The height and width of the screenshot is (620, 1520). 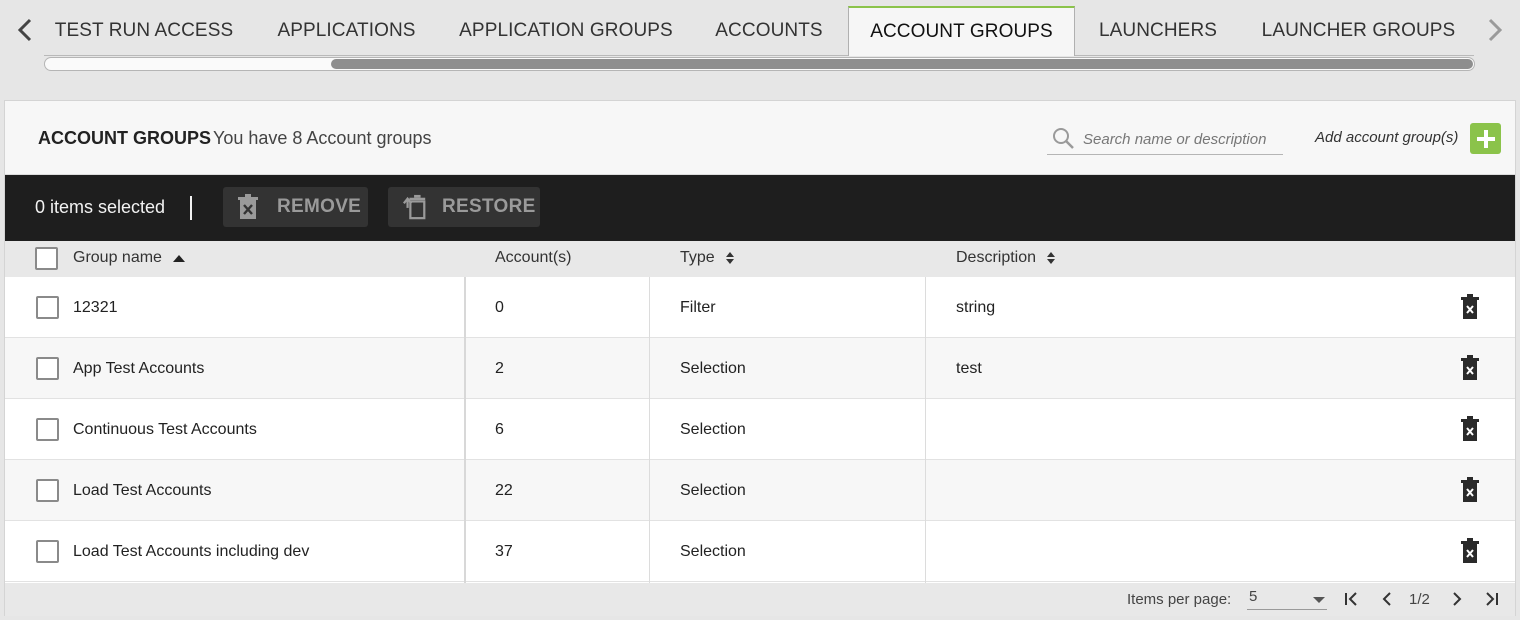 I want to click on description-cell: test, so click(x=969, y=368).